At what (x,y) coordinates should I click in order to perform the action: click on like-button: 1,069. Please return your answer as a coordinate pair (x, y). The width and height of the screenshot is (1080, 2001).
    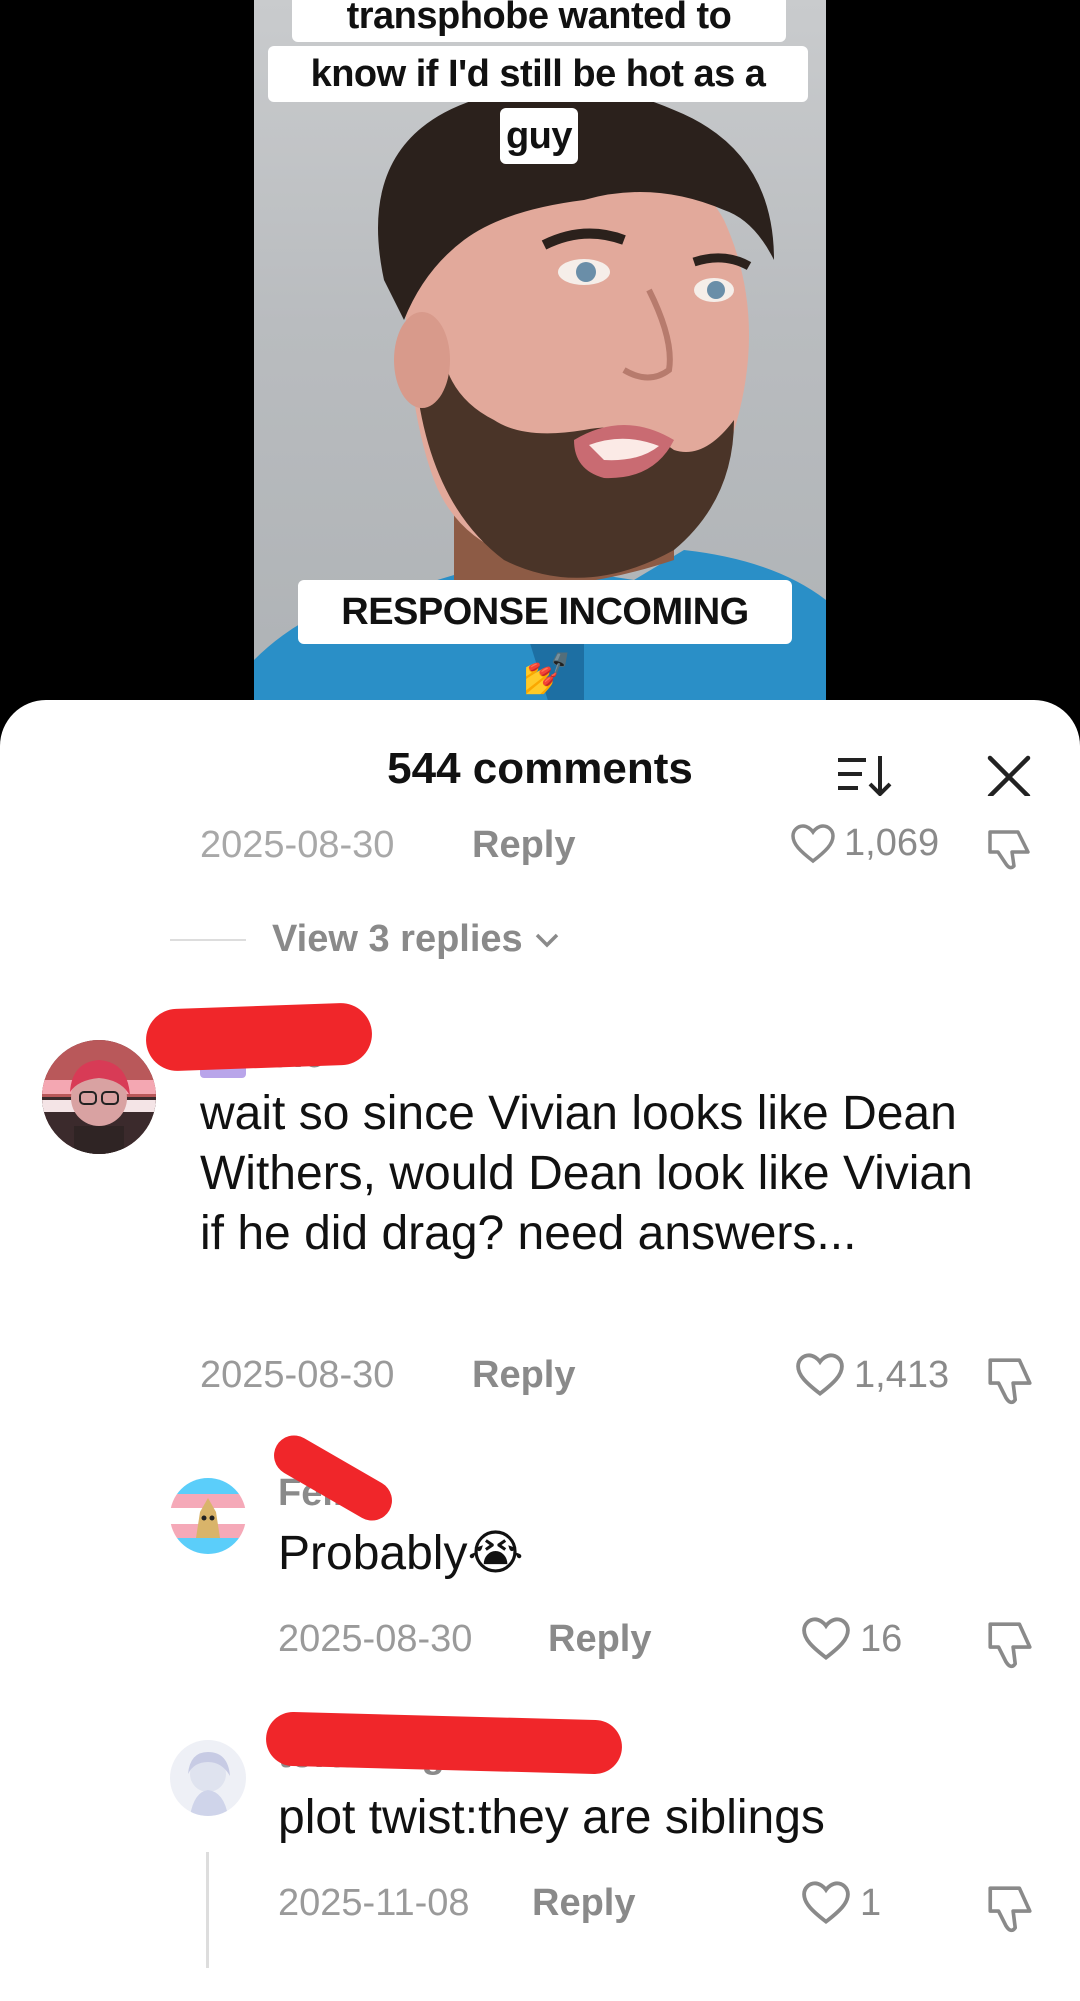
    Looking at the image, I should click on (864, 843).